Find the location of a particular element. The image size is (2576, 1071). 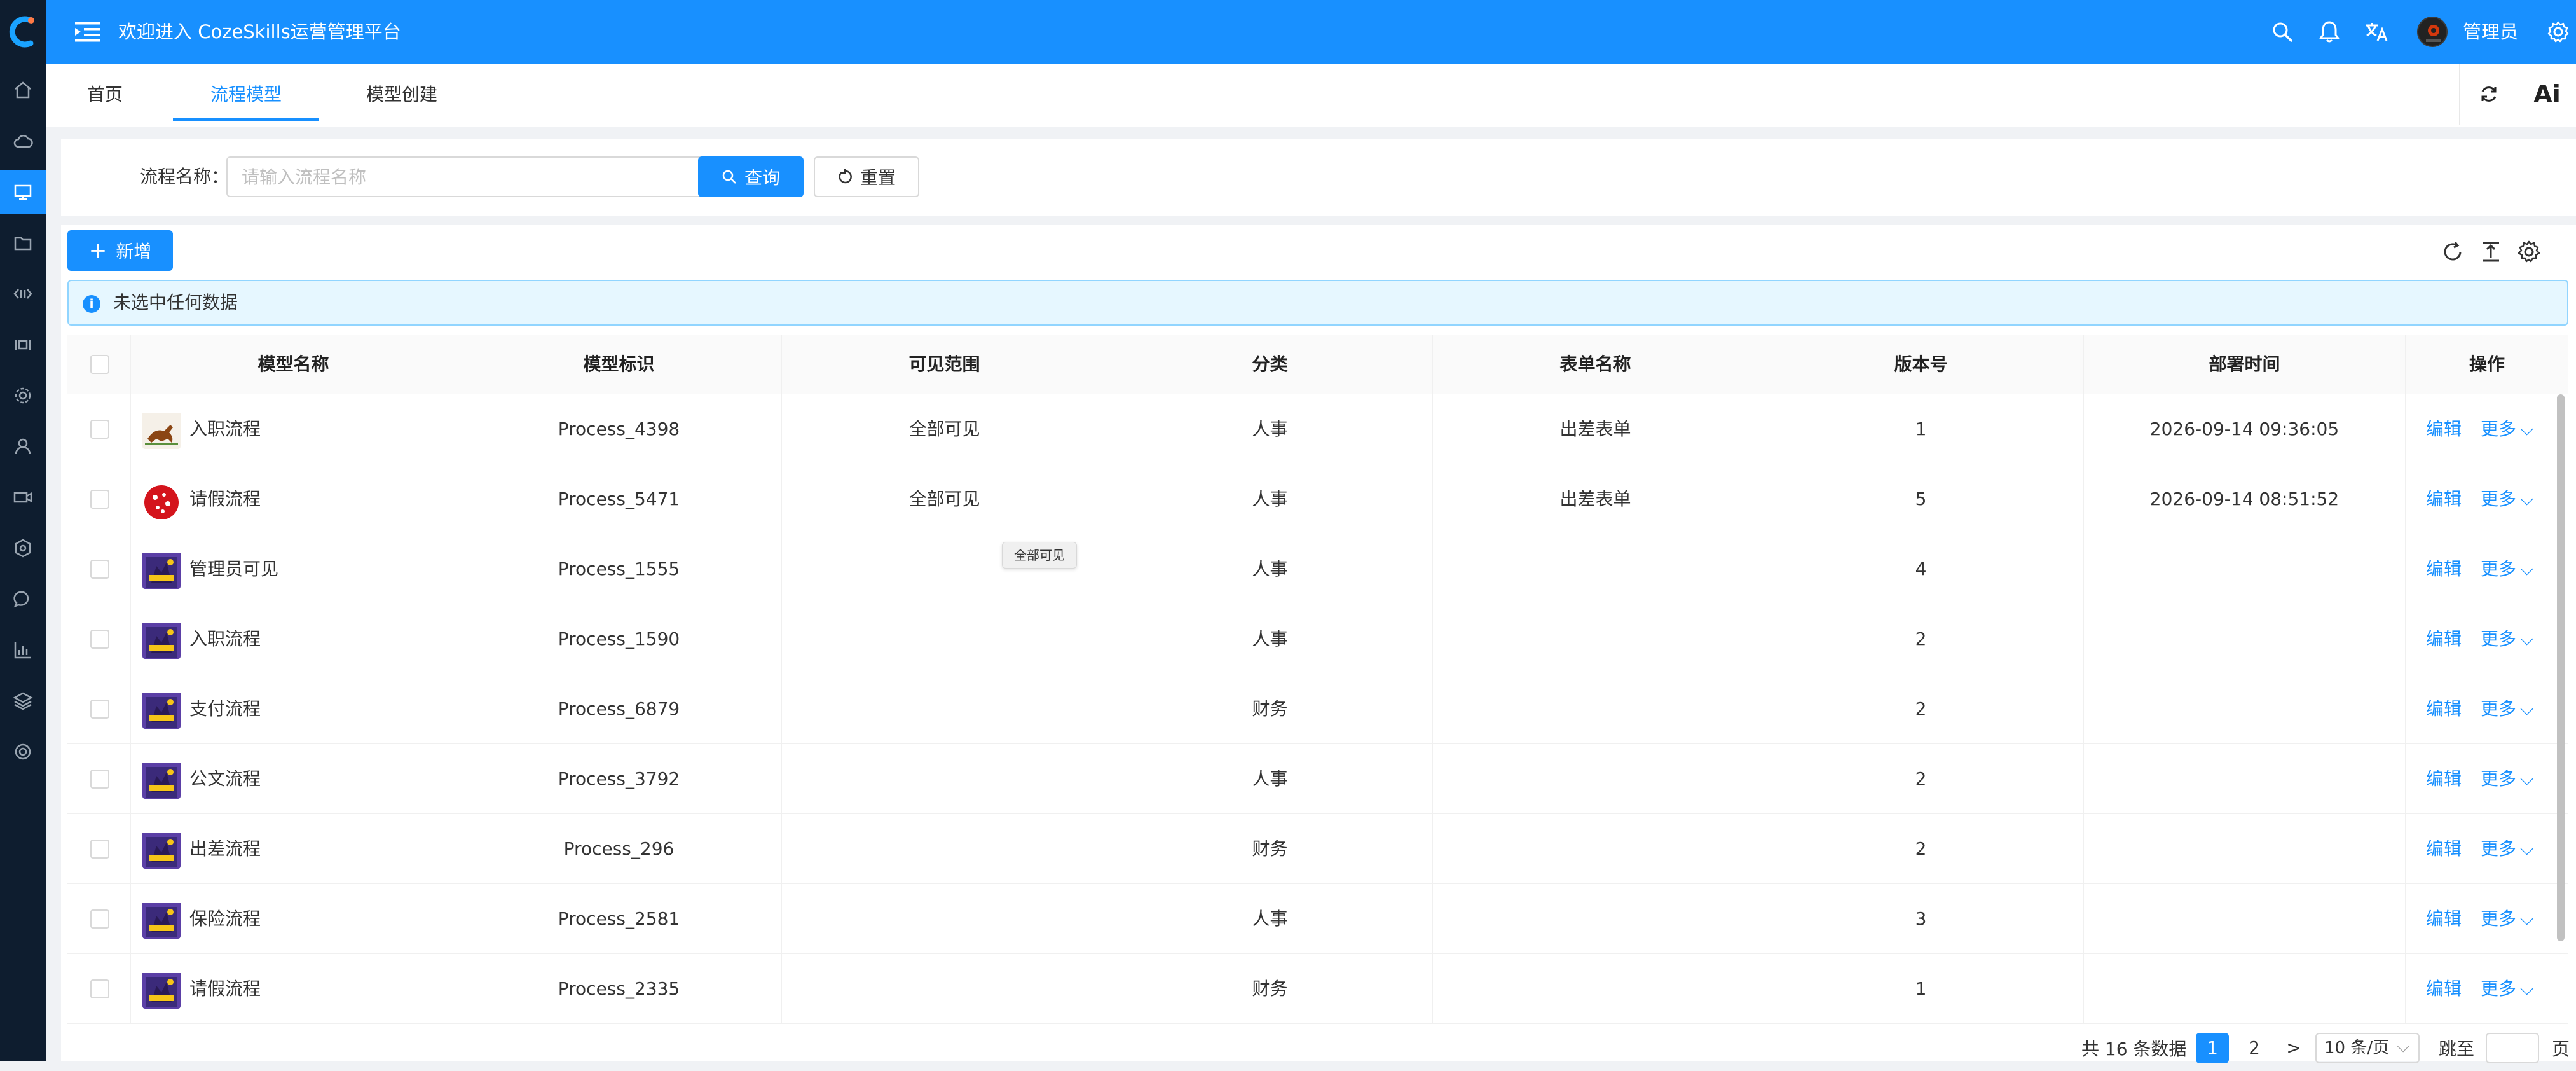

sidebar-item-broadcast is located at coordinates (23, 344).